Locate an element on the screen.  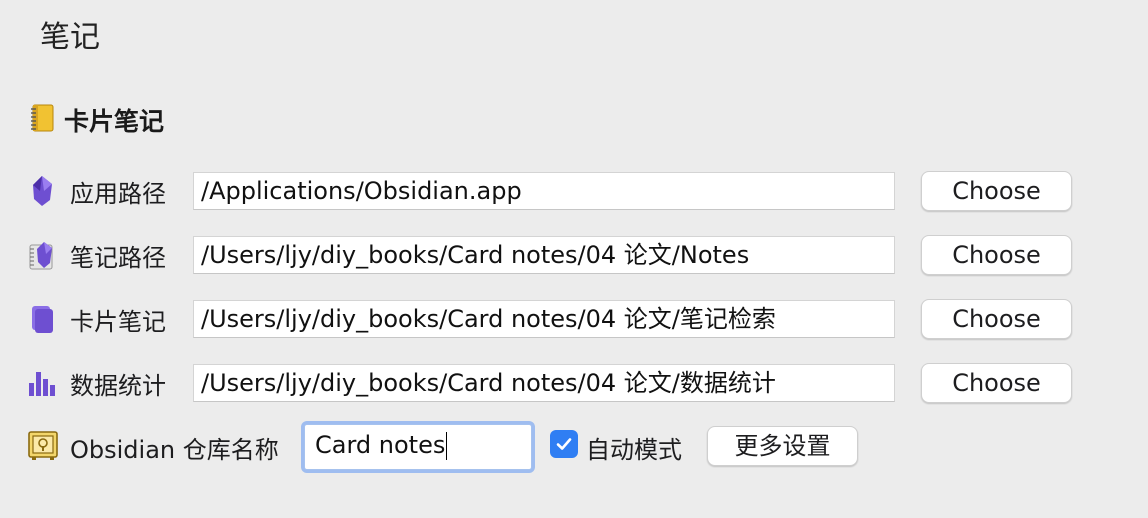
choose-notes-path-button: Choose is located at coordinates (996, 255).